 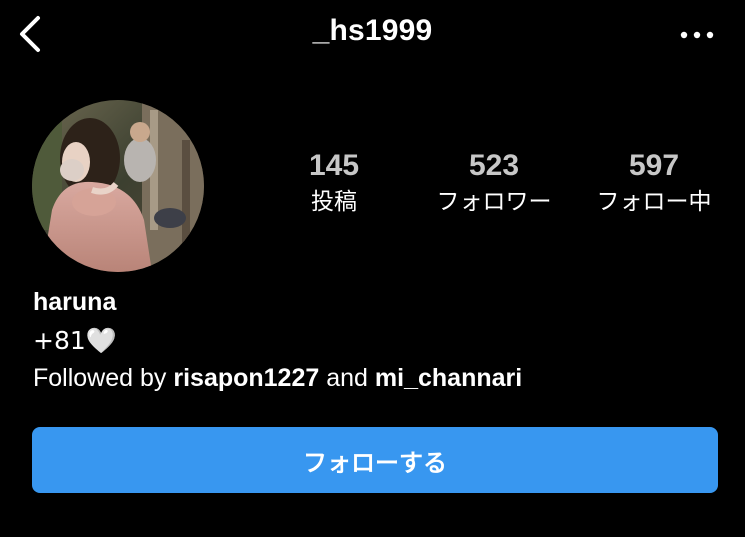 What do you see at coordinates (654, 183) in the screenshot?
I see `stat-following: 597 フォロー中` at bounding box center [654, 183].